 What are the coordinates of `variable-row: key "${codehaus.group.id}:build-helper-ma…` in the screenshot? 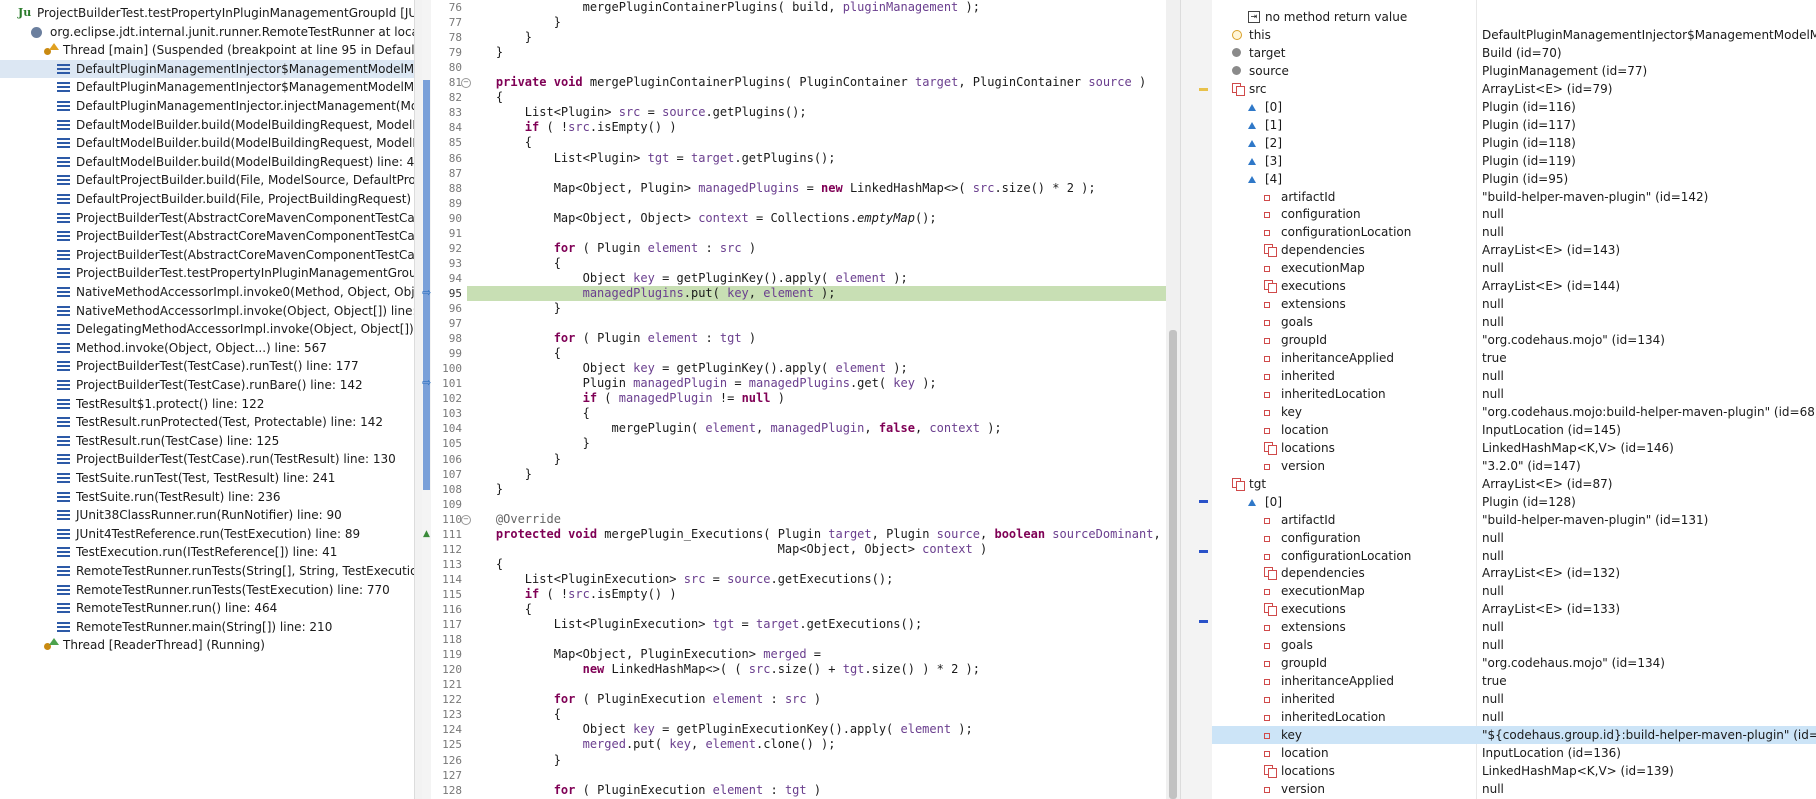 It's located at (1514, 735).